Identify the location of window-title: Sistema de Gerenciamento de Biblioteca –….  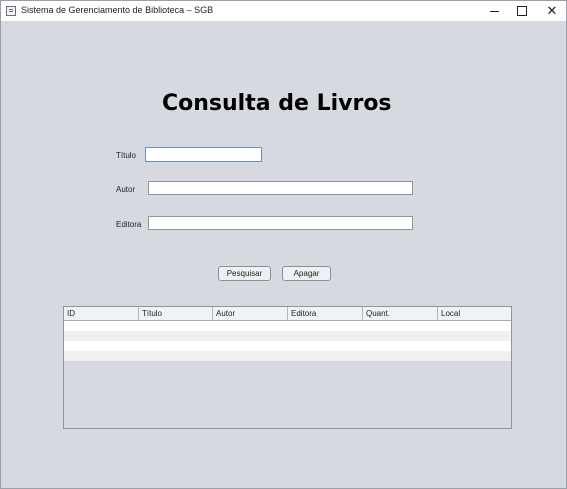
(117, 10).